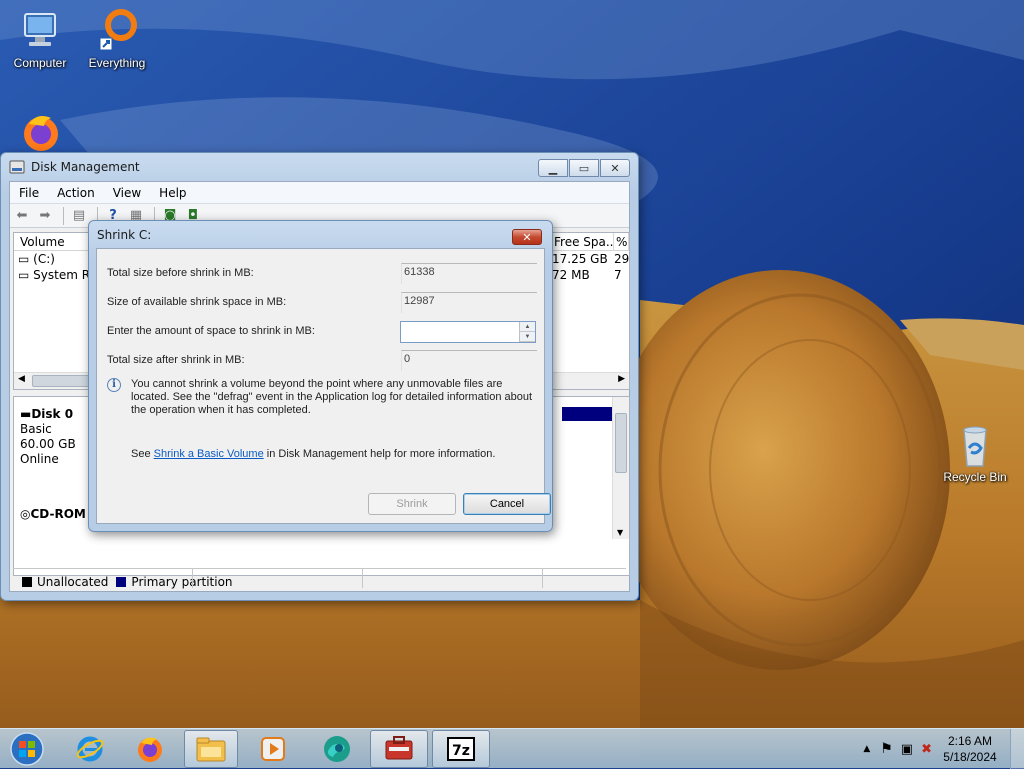  Describe the element at coordinates (469, 360) in the screenshot. I see `total-size-after-value: 0` at that location.